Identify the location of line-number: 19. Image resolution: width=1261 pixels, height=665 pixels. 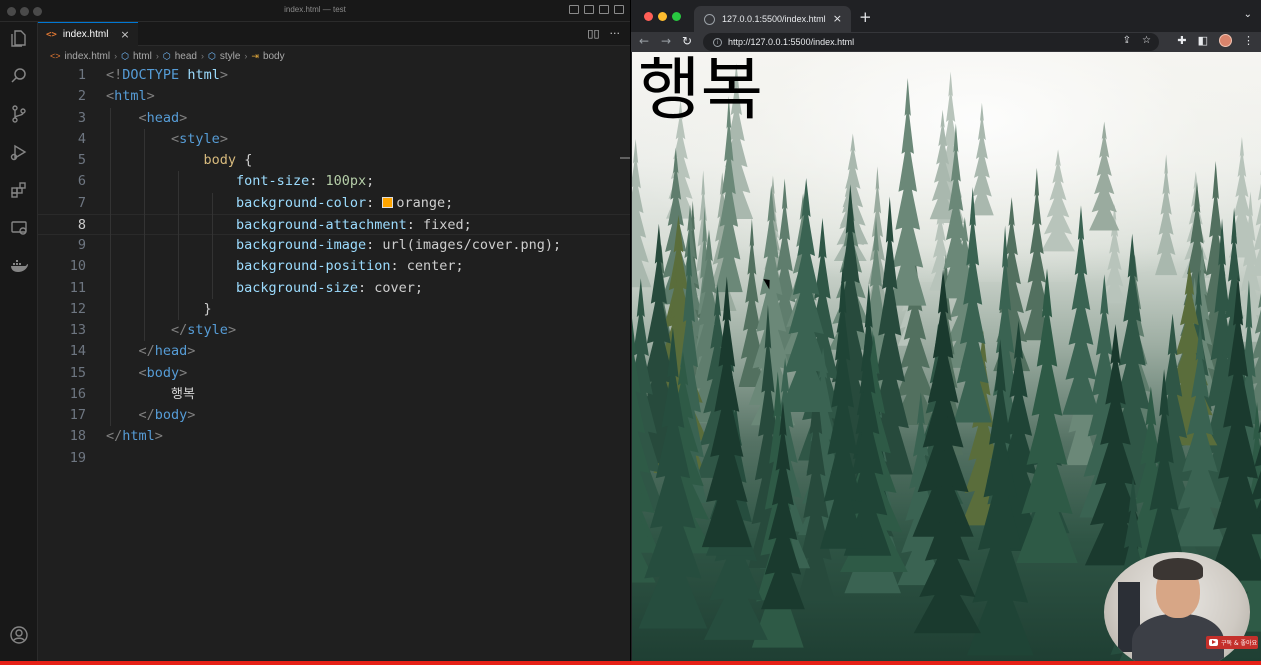
(77, 457).